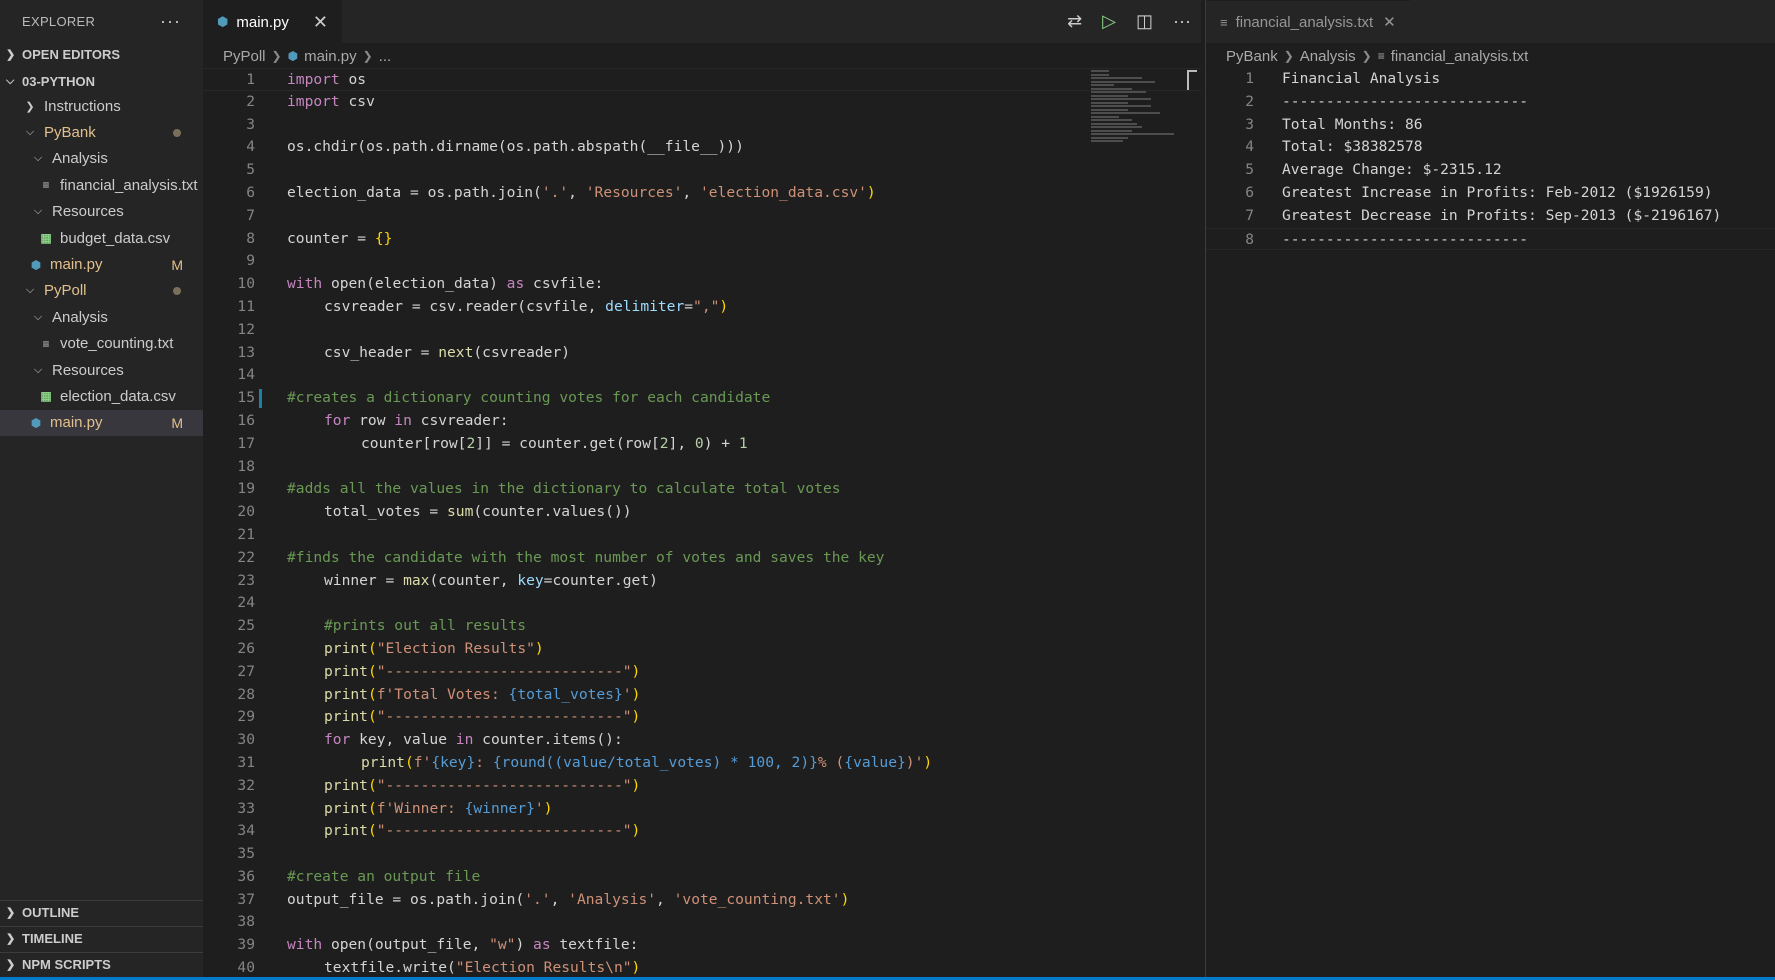 The image size is (1775, 980). I want to click on code-token: print, so click(383, 762).